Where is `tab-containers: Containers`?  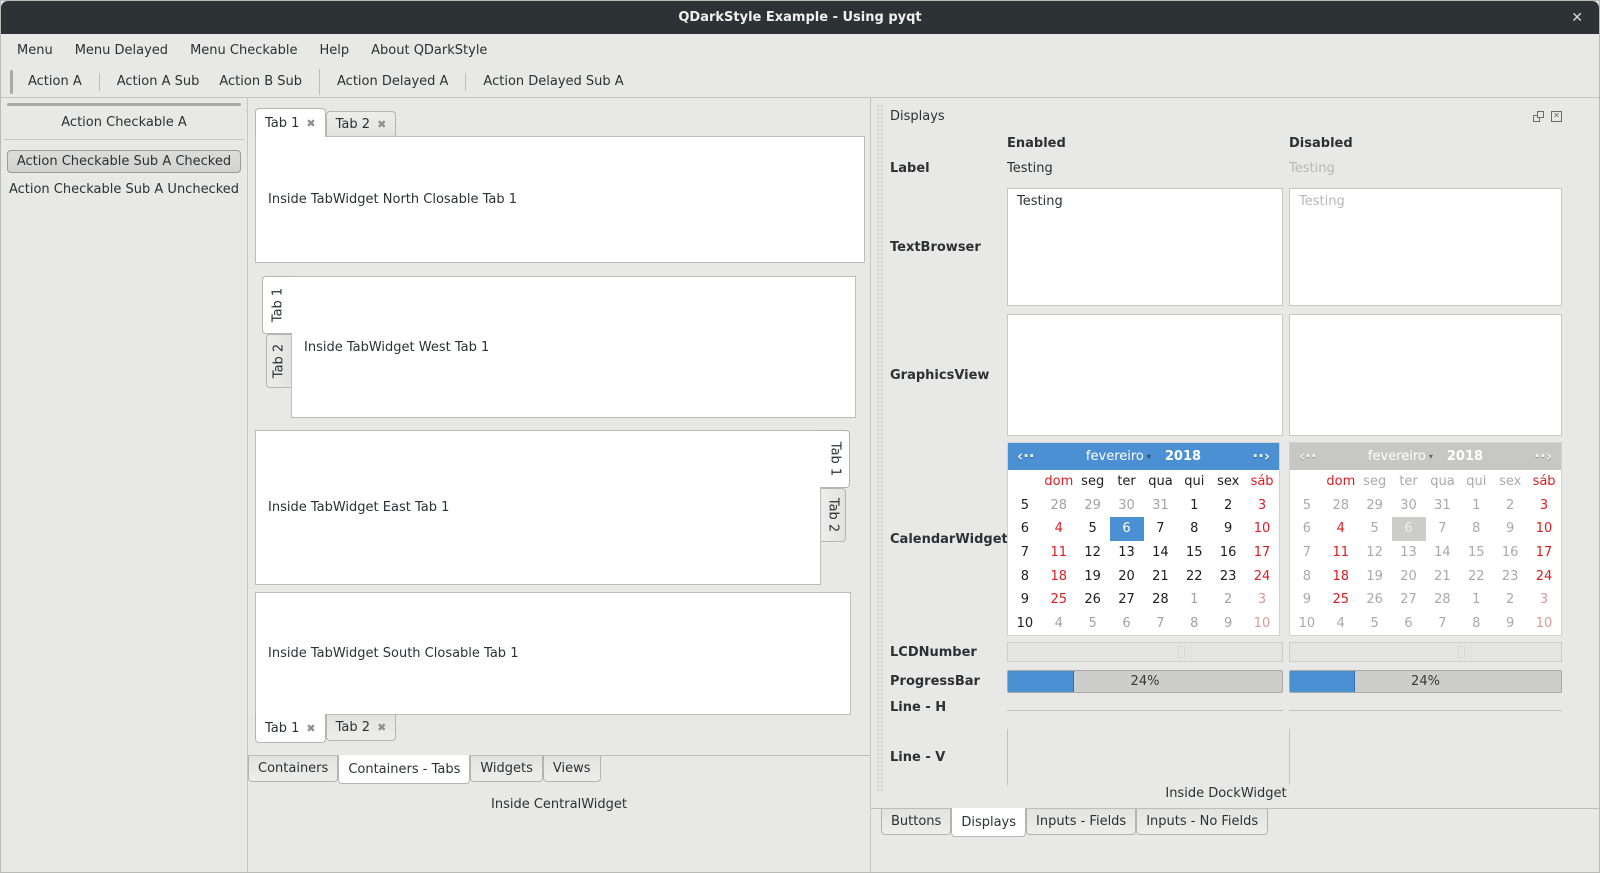
tab-containers: Containers is located at coordinates (293, 769).